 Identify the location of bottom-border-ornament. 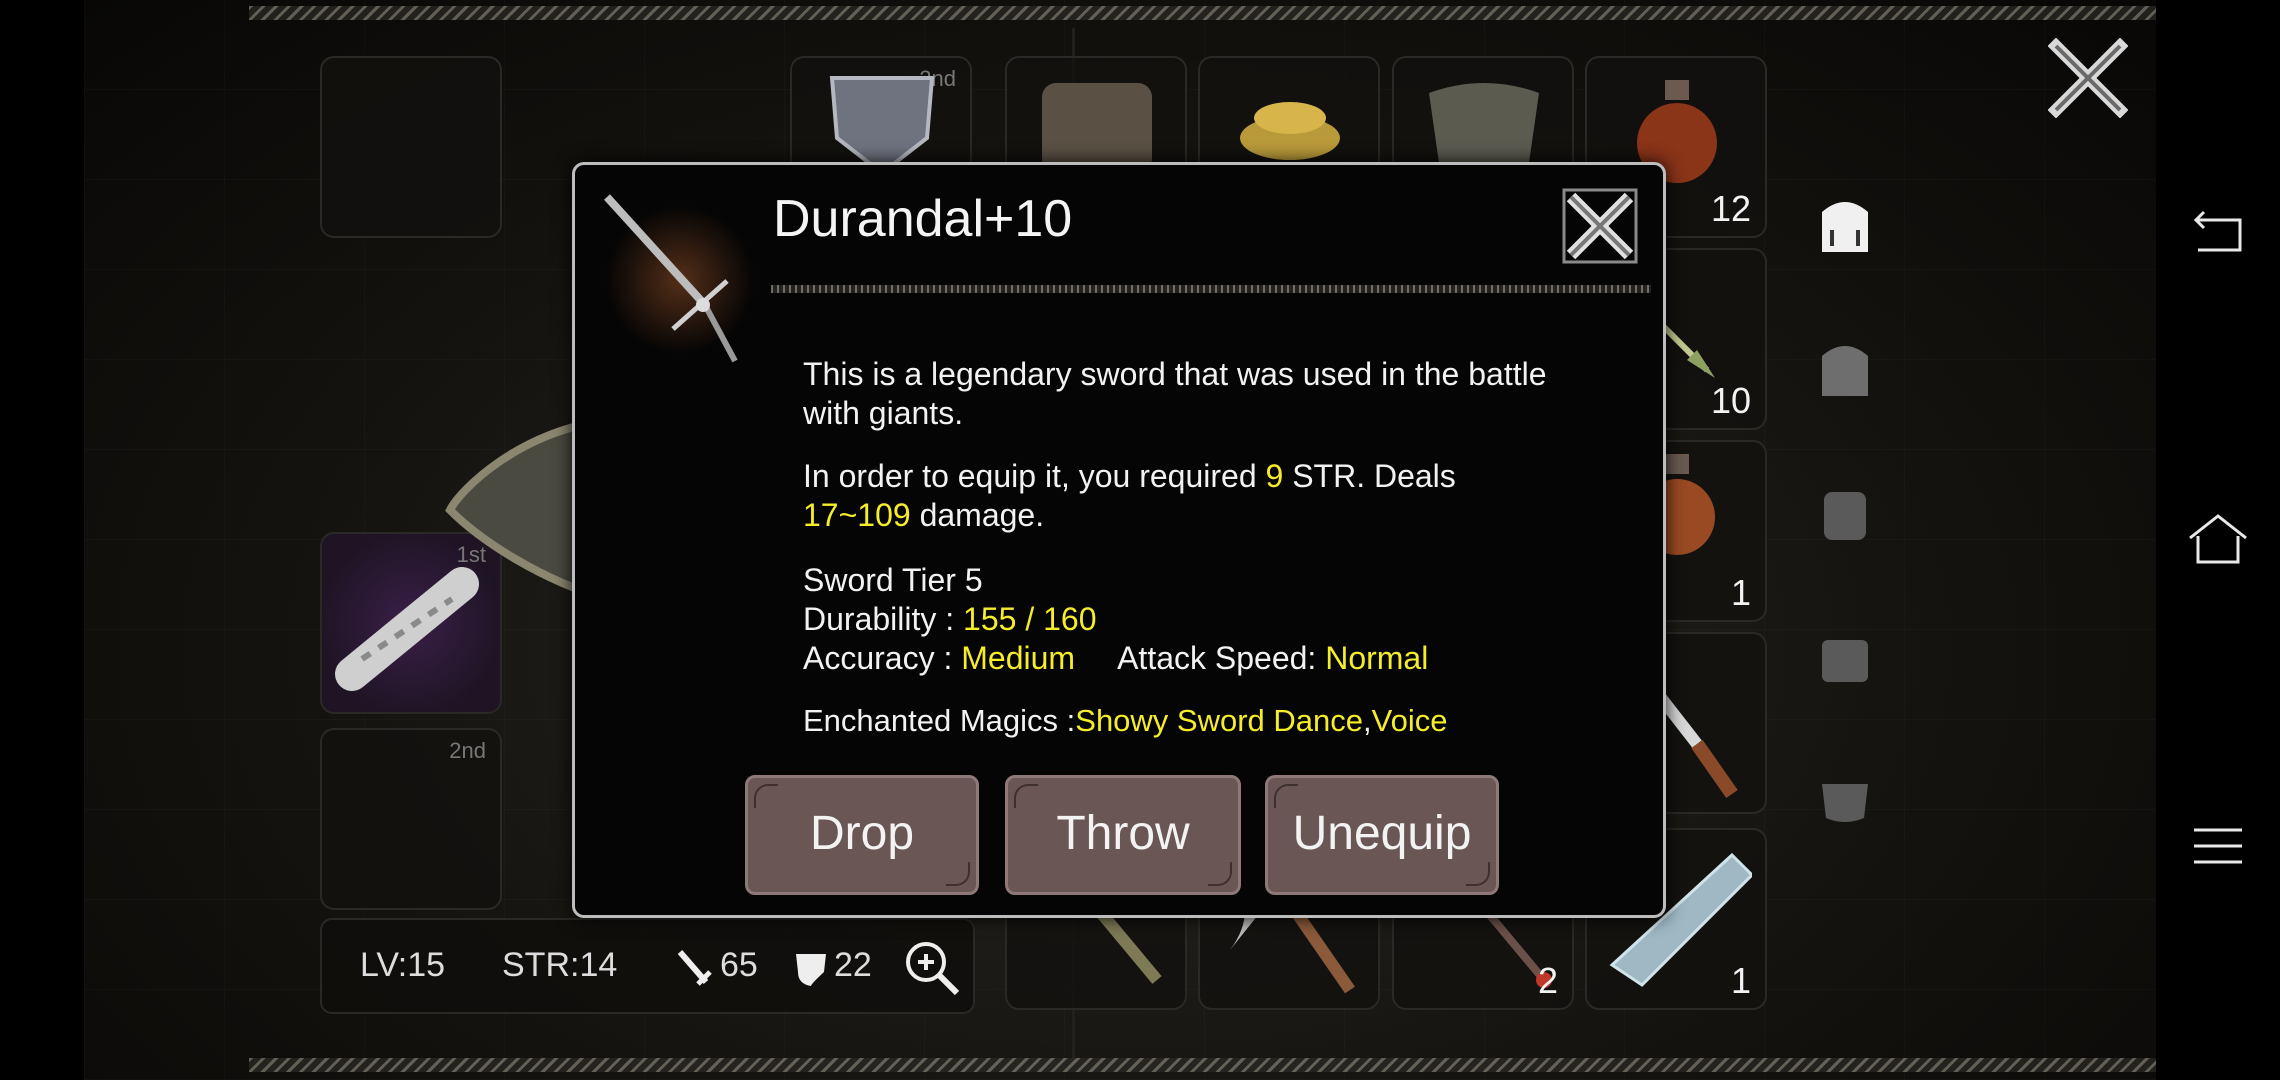
(1202, 1065).